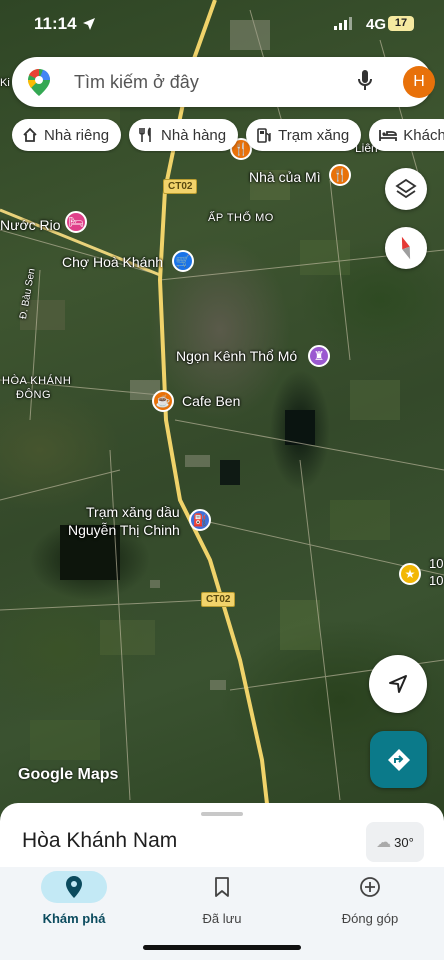 The image size is (444, 960). Describe the element at coordinates (410, 574) in the screenshot. I see `star-pin-icon: ★` at that location.